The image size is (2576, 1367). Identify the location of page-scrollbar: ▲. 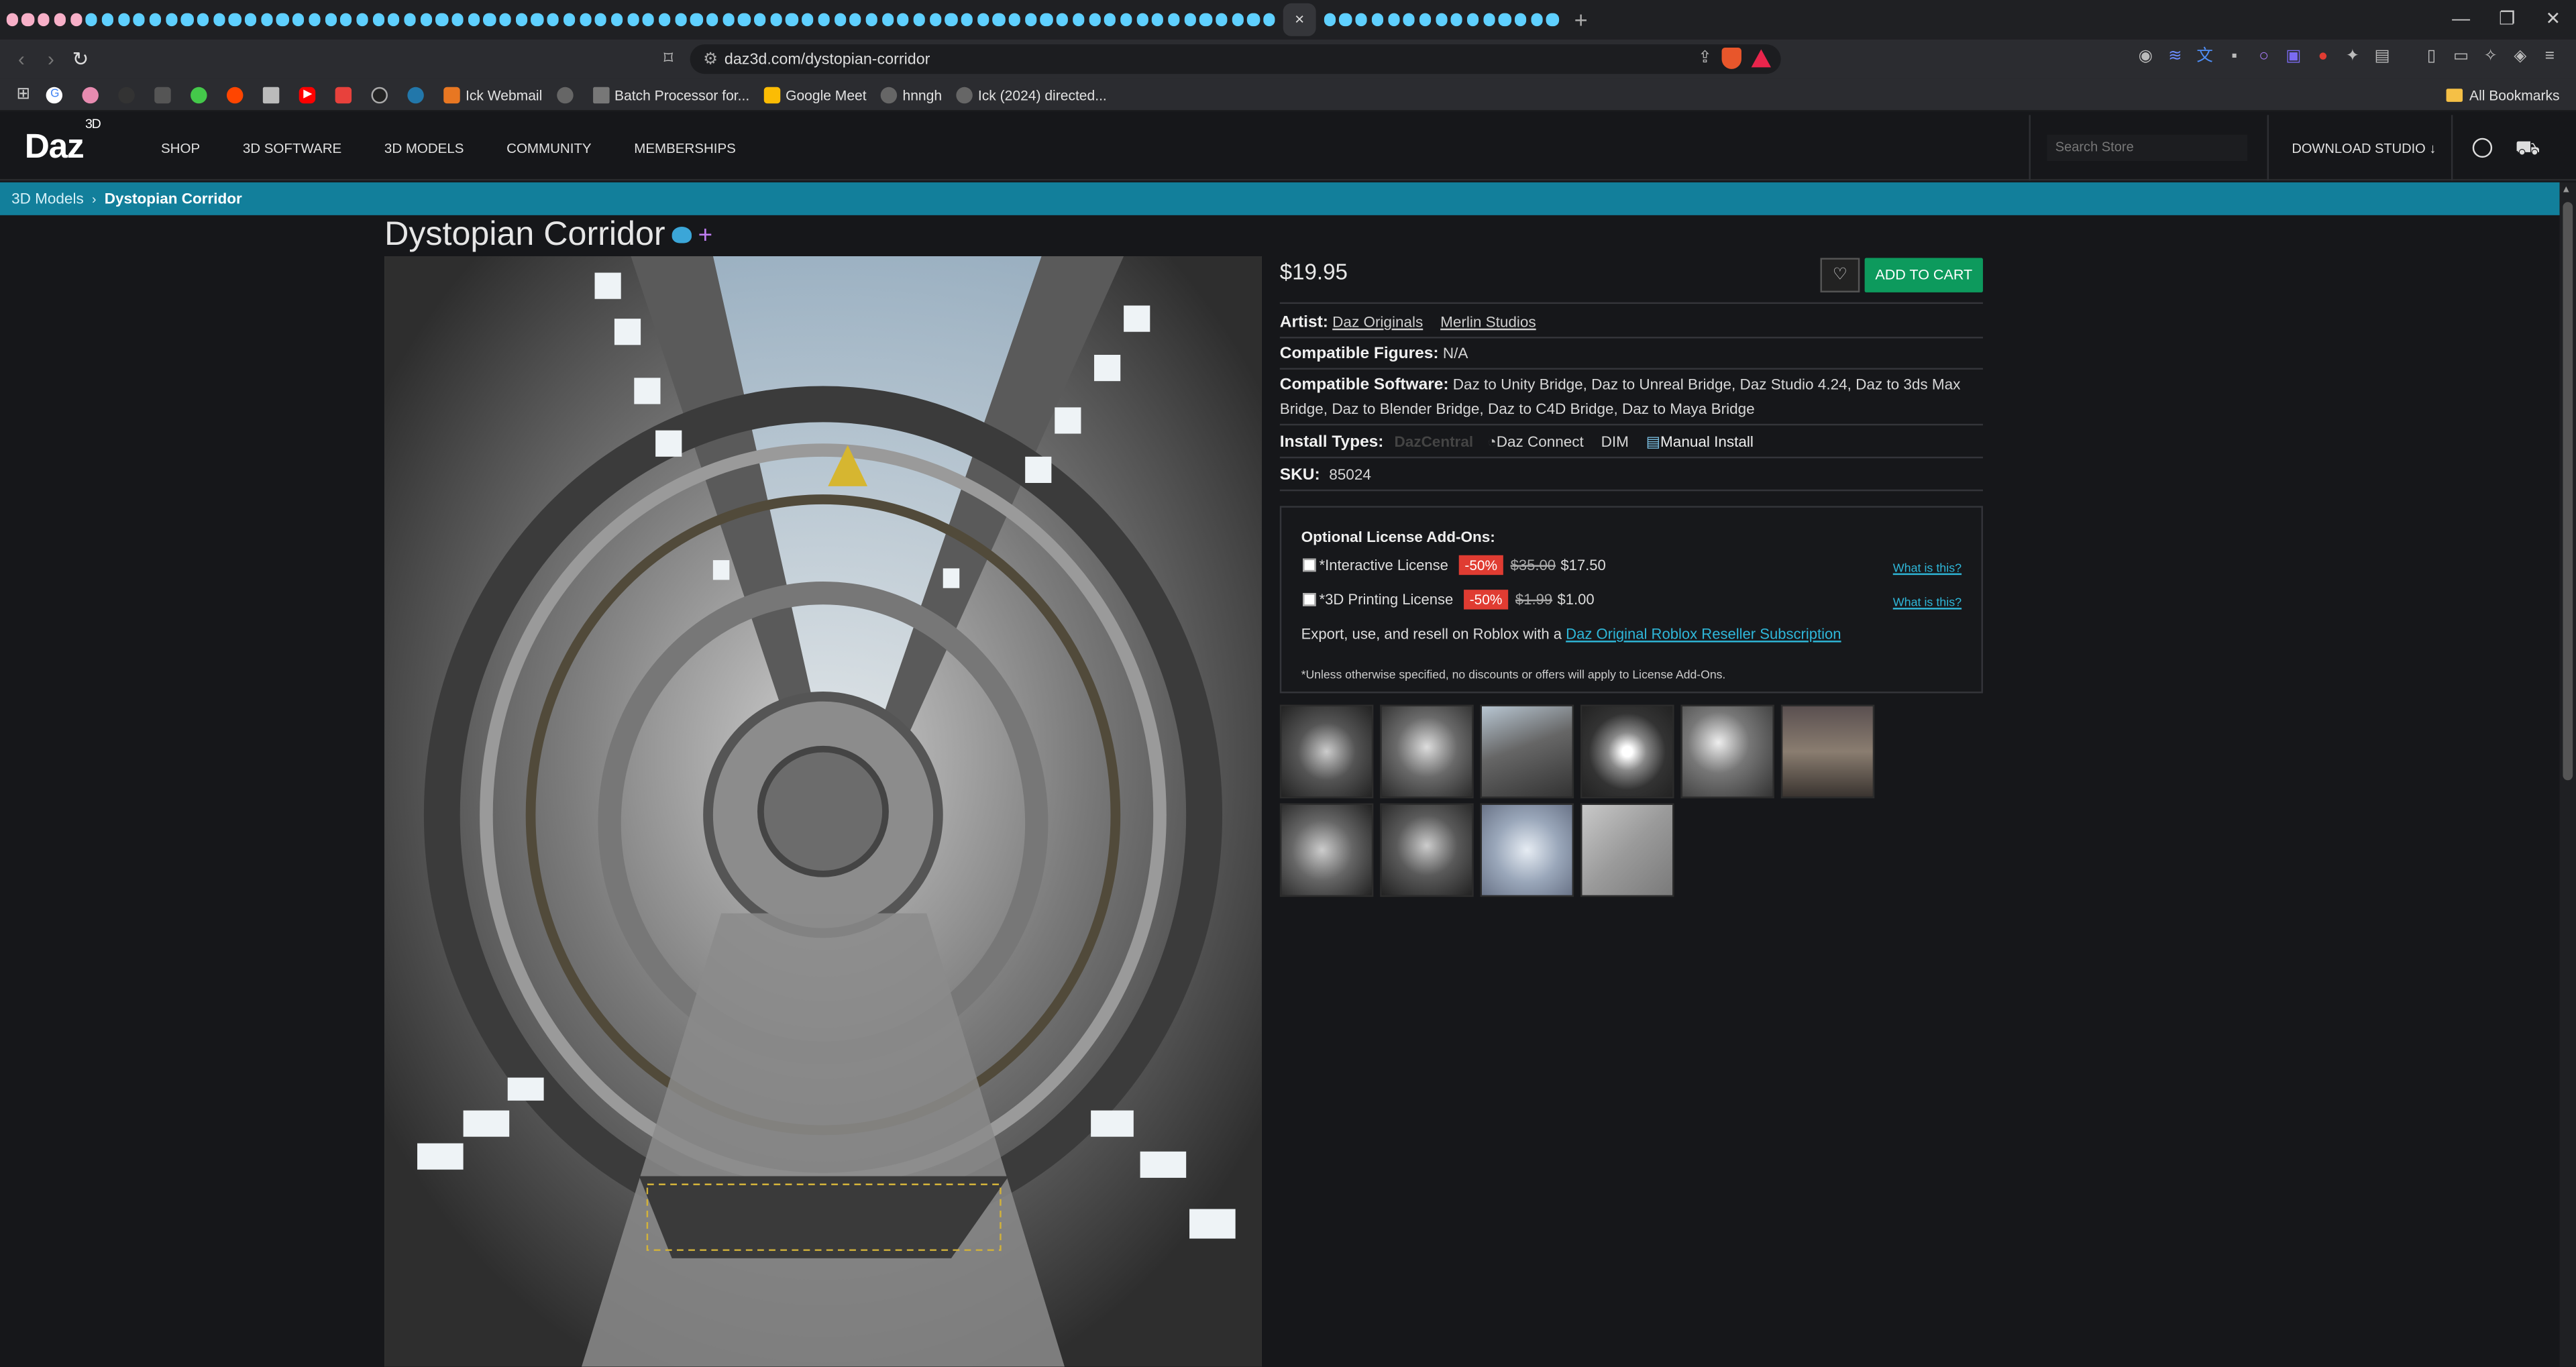
(2567, 774).